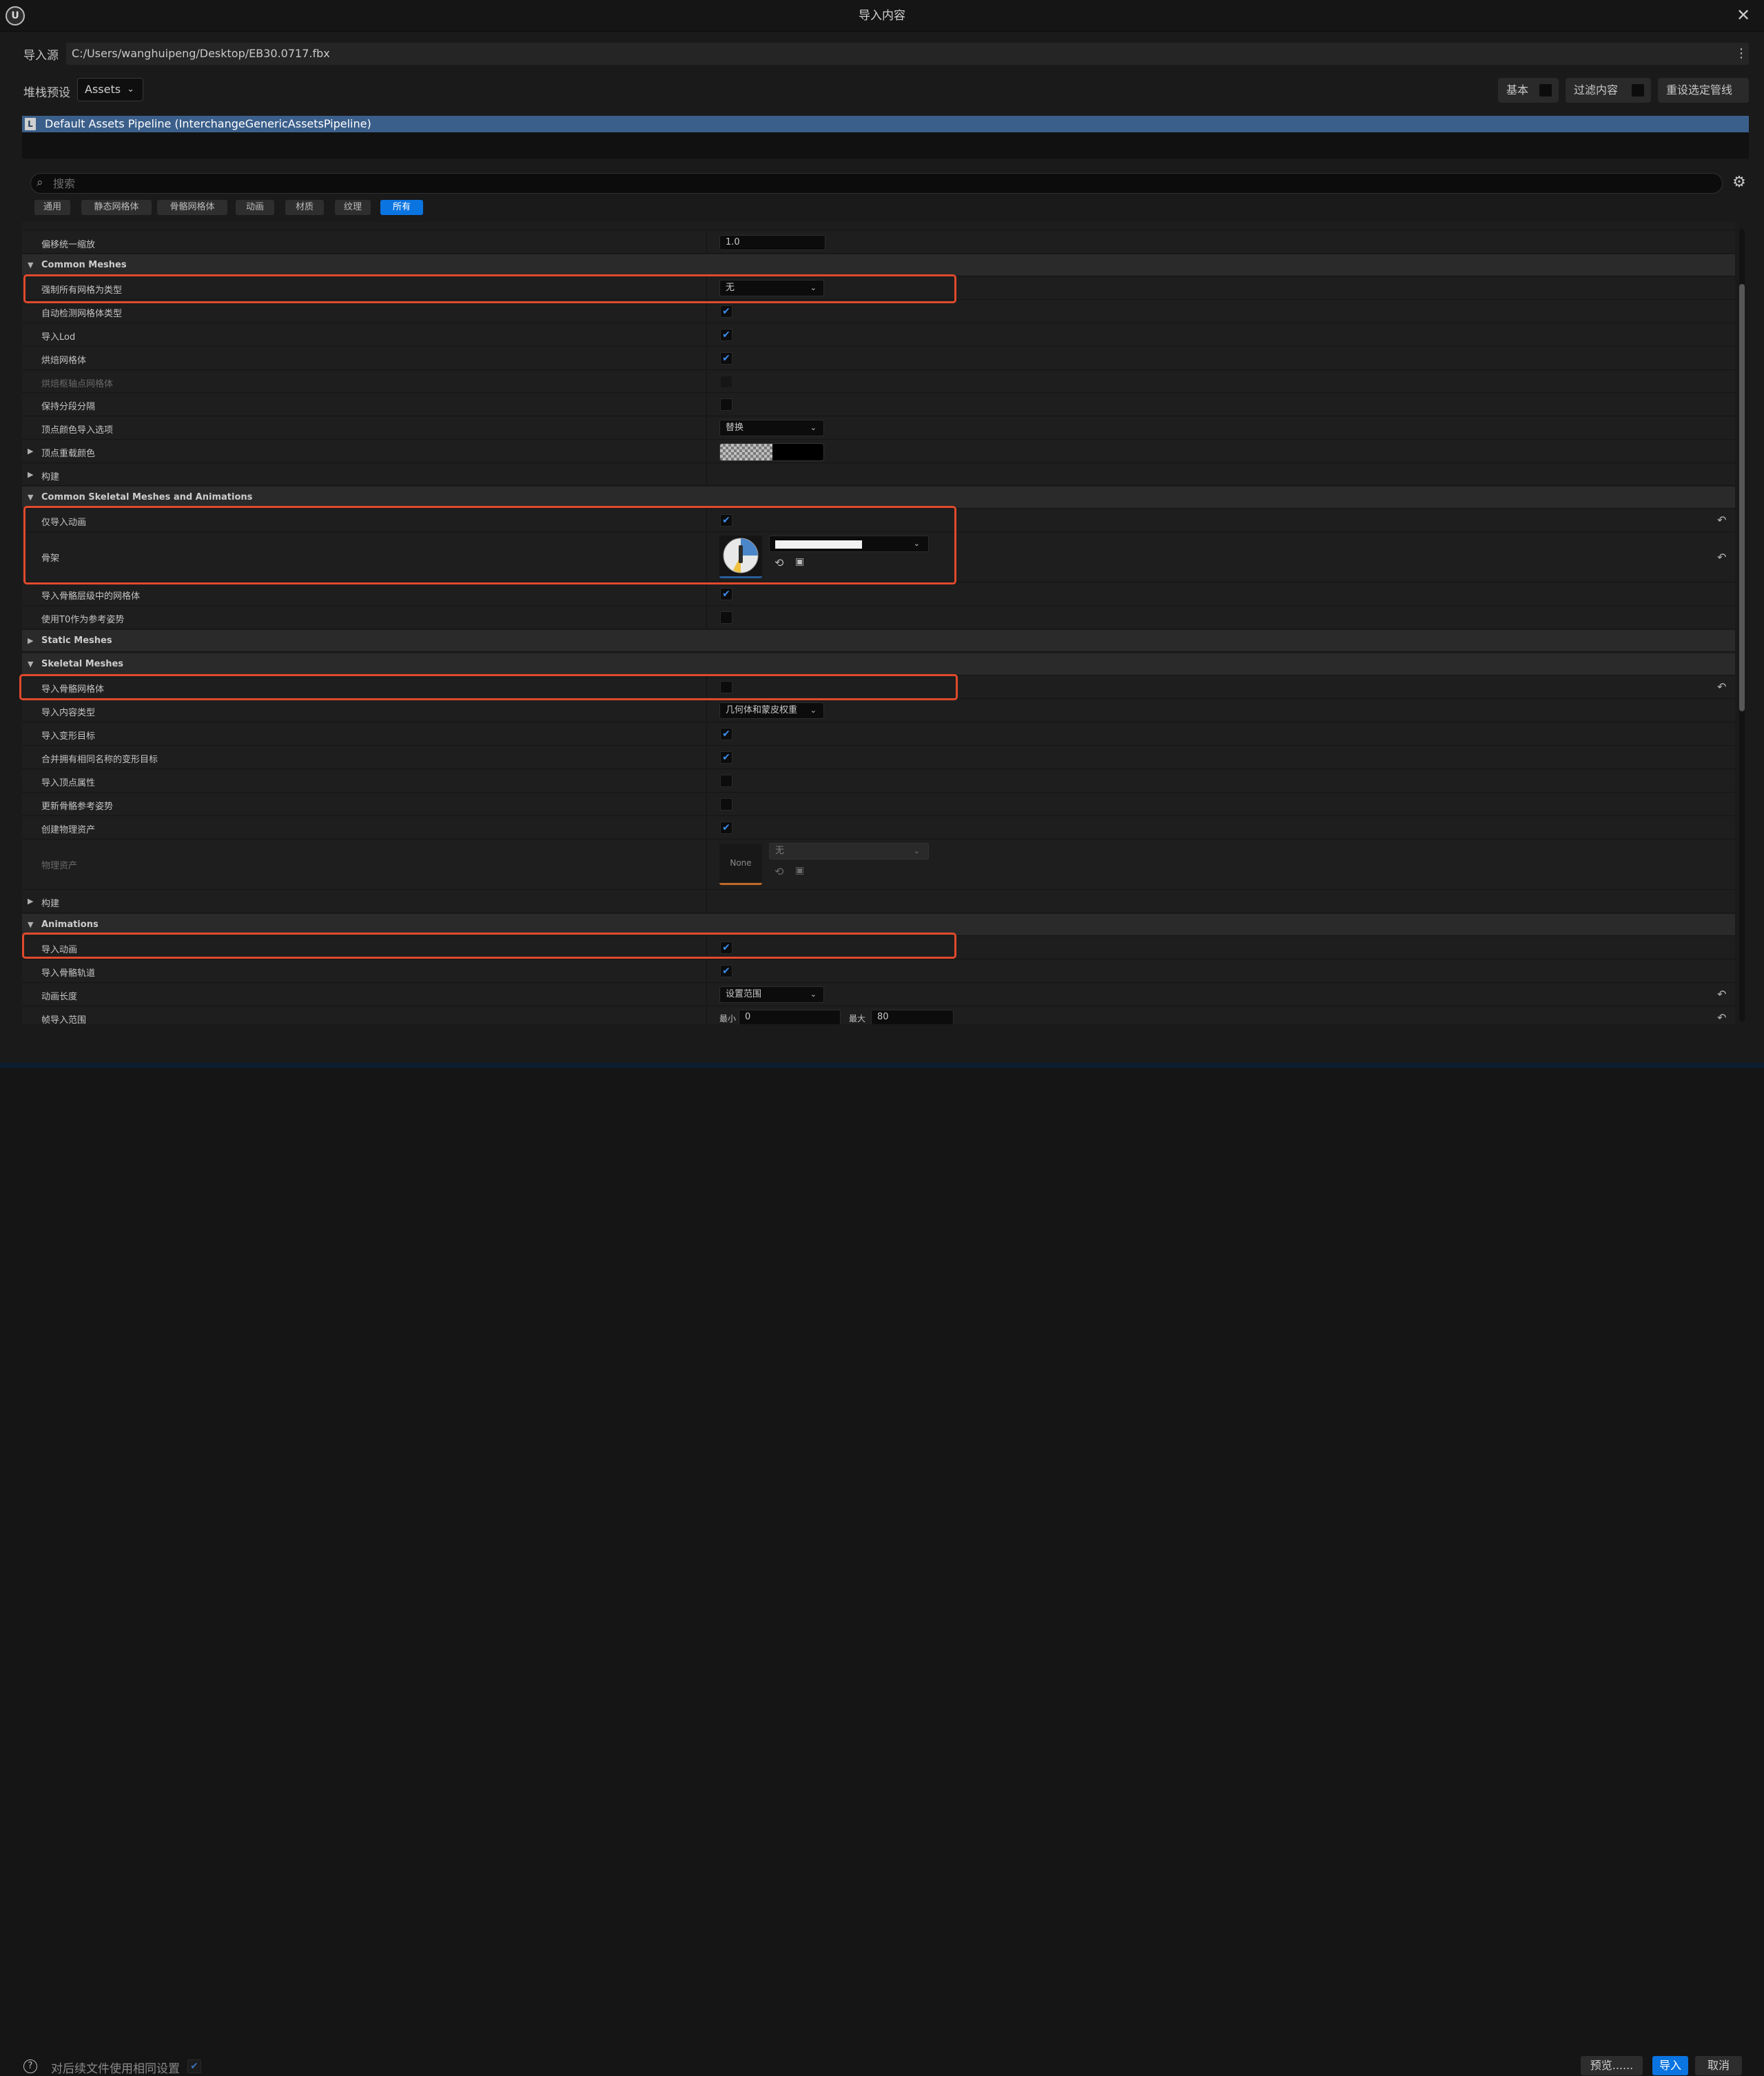 The image size is (1764, 2076). What do you see at coordinates (741, 557) in the screenshot?
I see `skeleton-thumbnail` at bounding box center [741, 557].